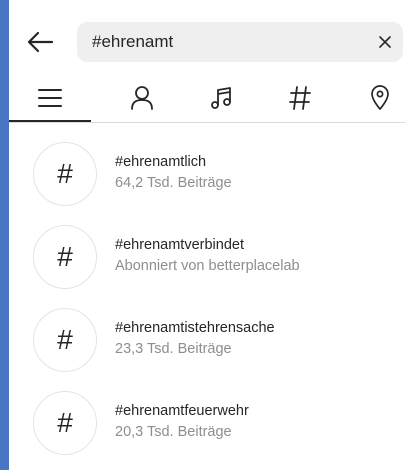  What do you see at coordinates (207, 122) in the screenshot?
I see `tabs-divider` at bounding box center [207, 122].